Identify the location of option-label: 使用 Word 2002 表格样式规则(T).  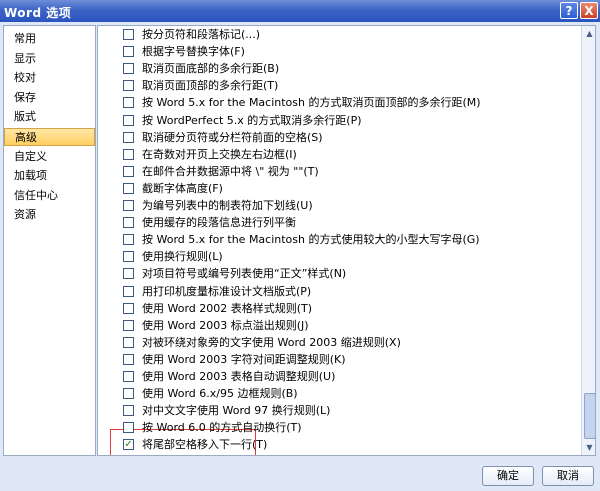
(227, 308).